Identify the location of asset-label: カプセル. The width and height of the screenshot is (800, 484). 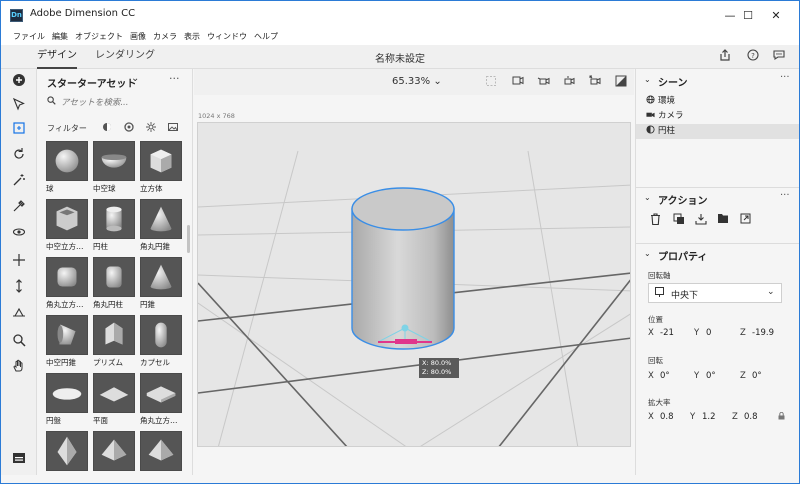
(155, 362).